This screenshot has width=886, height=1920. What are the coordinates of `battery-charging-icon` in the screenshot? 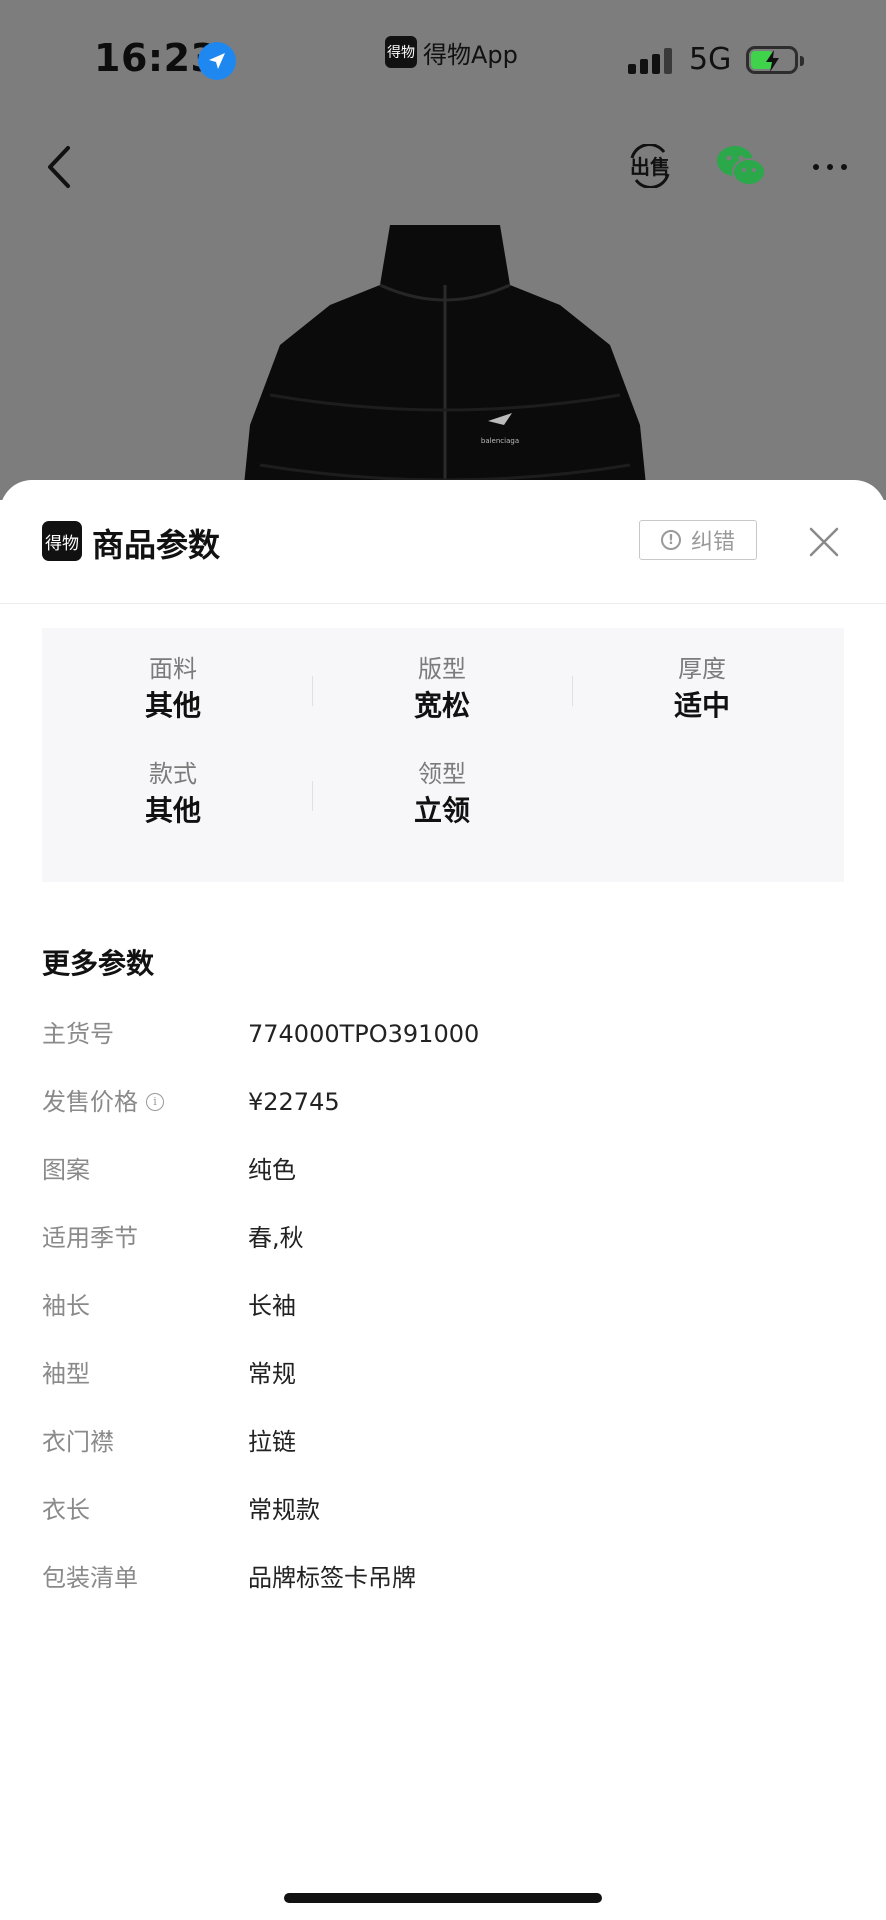 It's located at (775, 60).